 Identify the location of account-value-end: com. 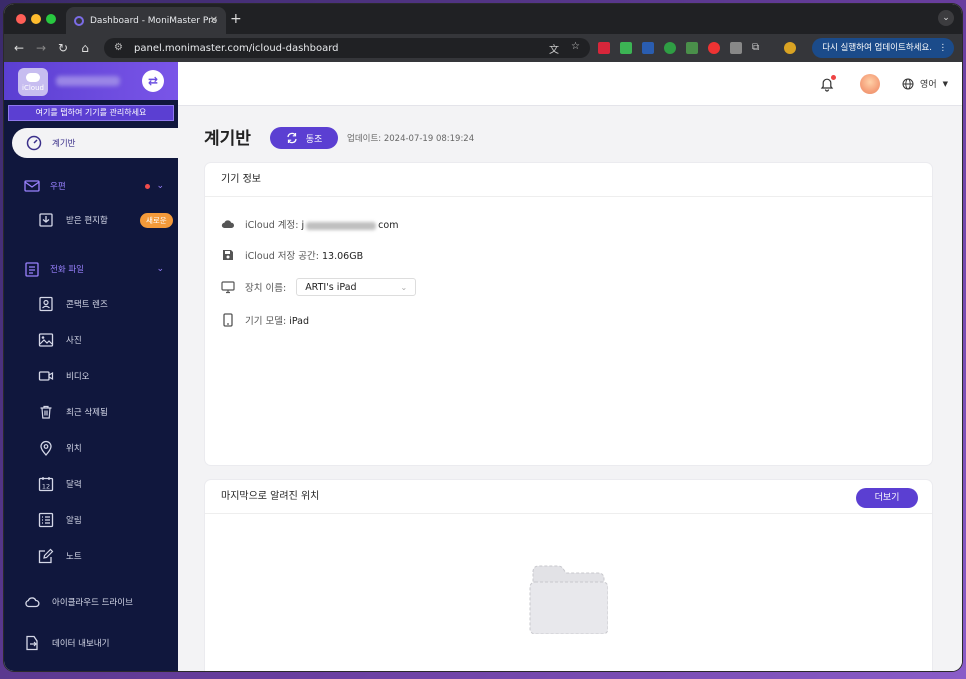
(388, 225).